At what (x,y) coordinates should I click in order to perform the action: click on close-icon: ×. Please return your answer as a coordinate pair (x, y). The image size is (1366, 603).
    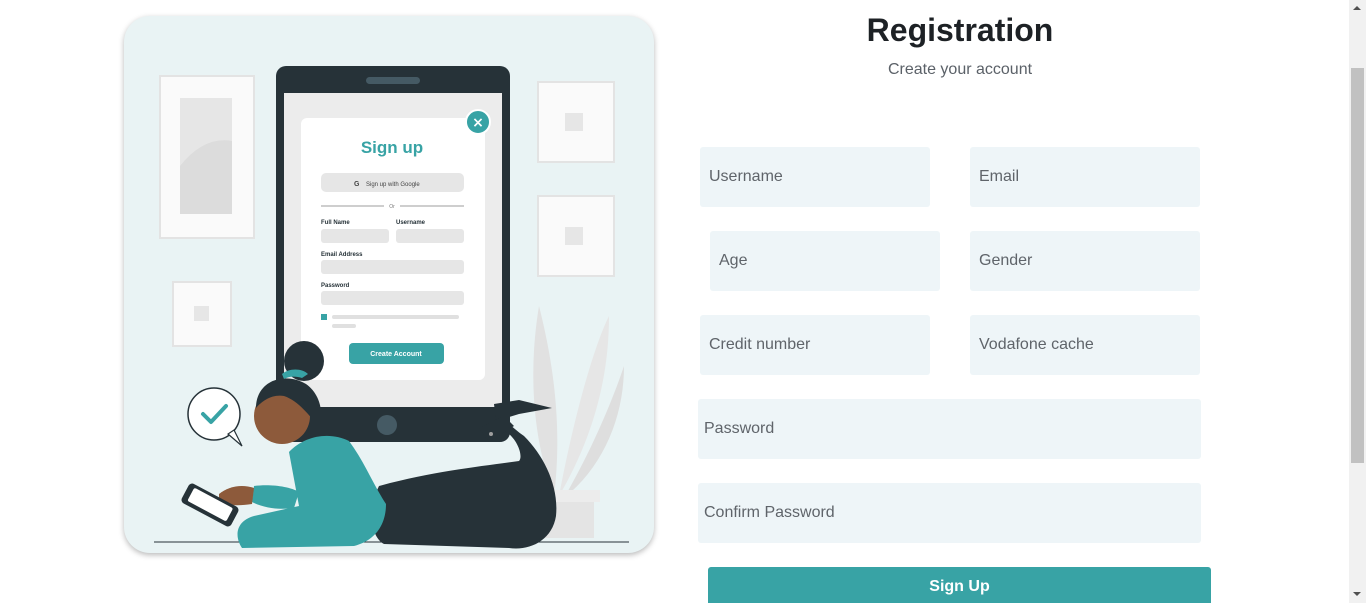
    Looking at the image, I should click on (478, 123).